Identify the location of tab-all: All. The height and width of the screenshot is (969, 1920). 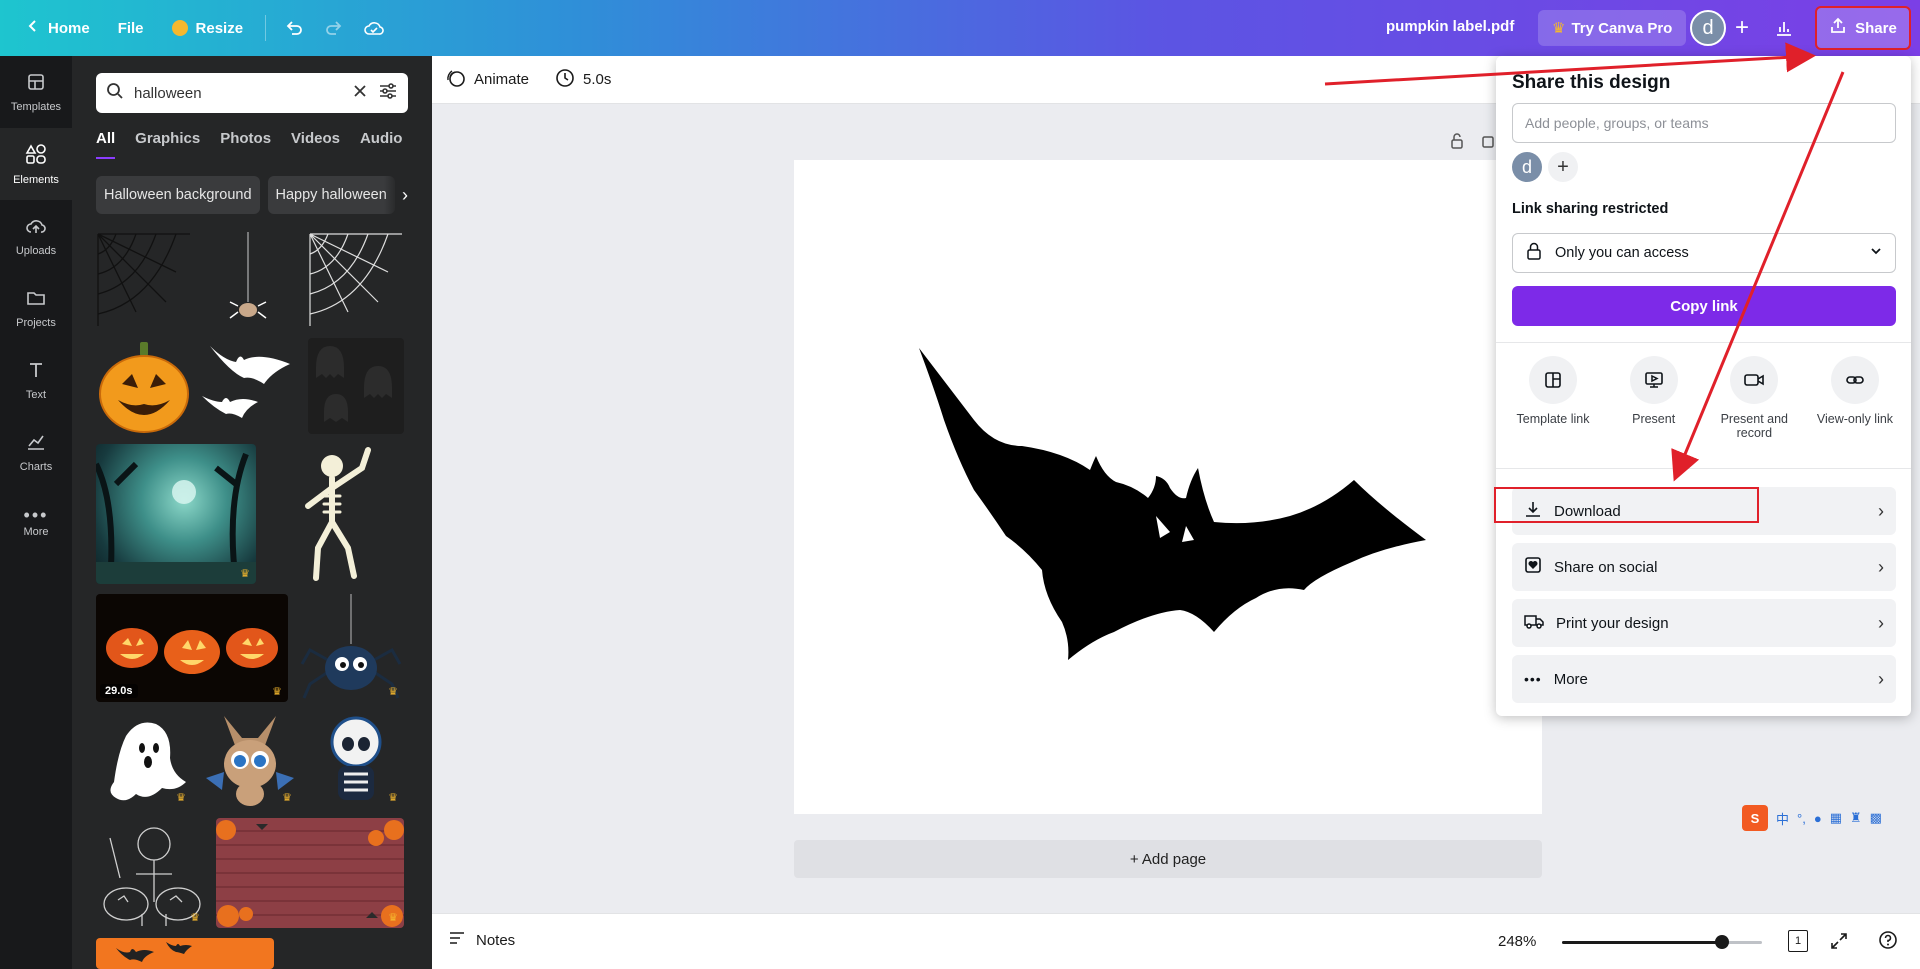
(106, 144).